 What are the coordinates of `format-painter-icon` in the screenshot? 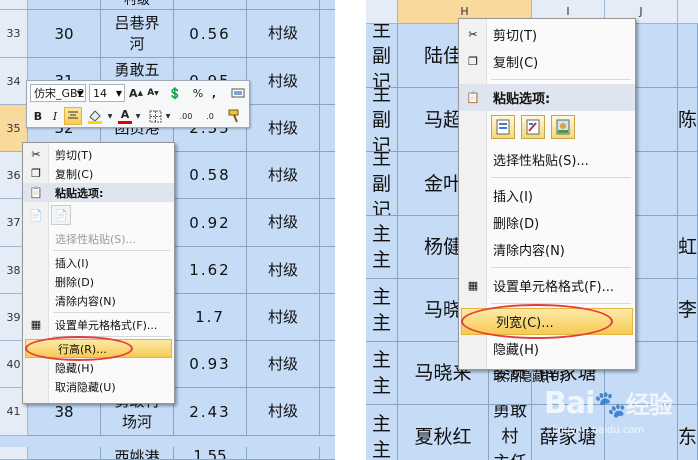 It's located at (235, 116).